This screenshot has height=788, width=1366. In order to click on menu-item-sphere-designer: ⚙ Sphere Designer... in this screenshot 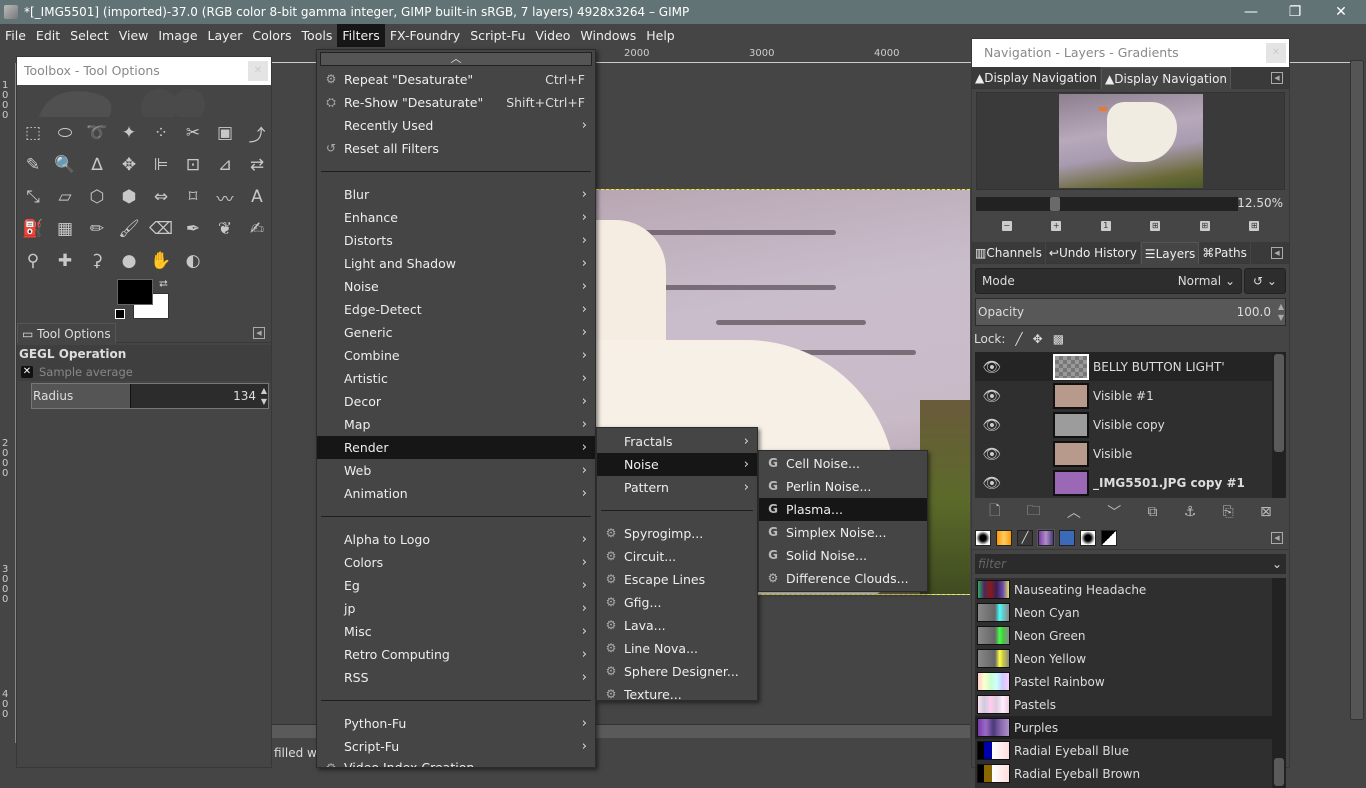, I will do `click(677, 671)`.